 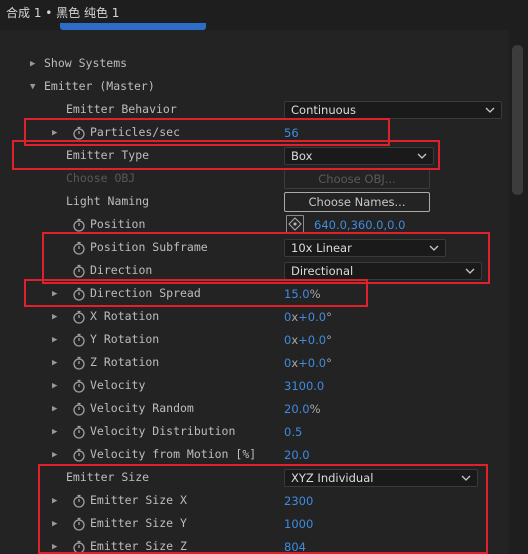 I want to click on emitter-size-y-row: ▶ Emitter Size Y 1000, so click(x=255, y=524).